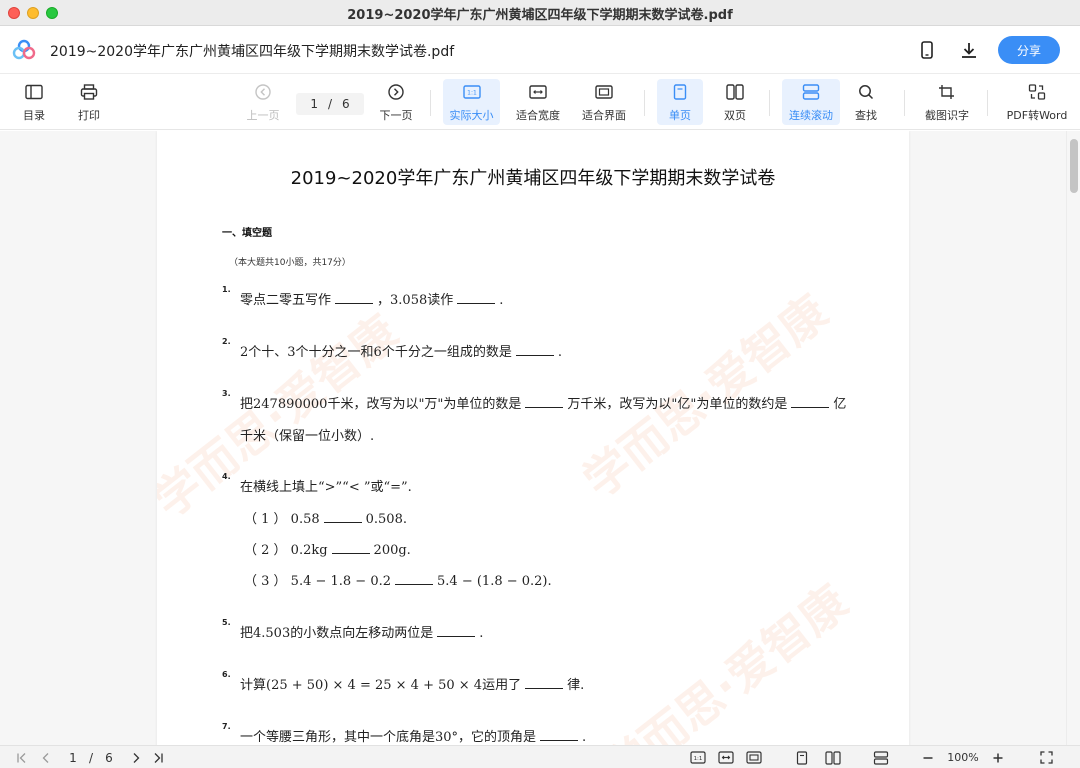 The width and height of the screenshot is (1080, 768). I want to click on prev-page-icon, so click(46, 757).